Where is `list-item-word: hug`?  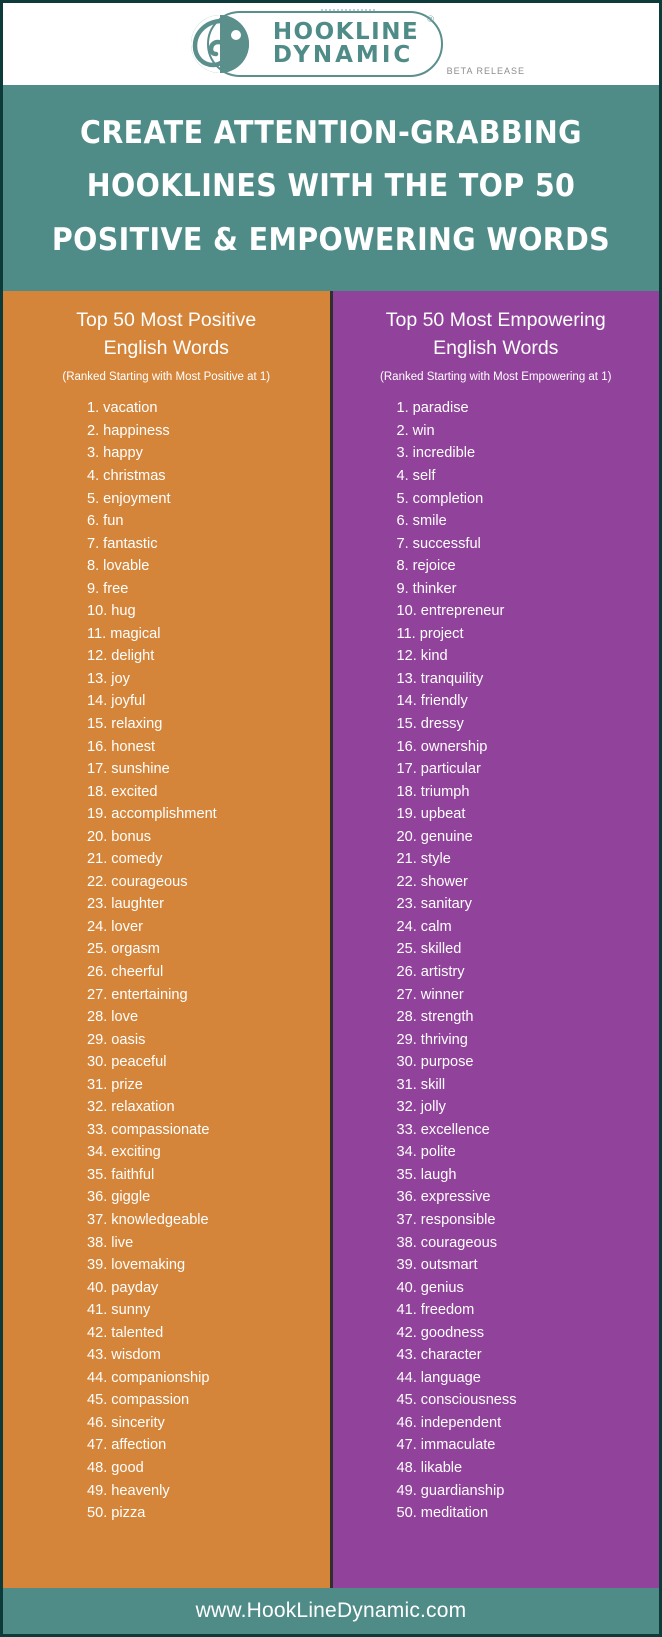
list-item-word: hug is located at coordinates (123, 611).